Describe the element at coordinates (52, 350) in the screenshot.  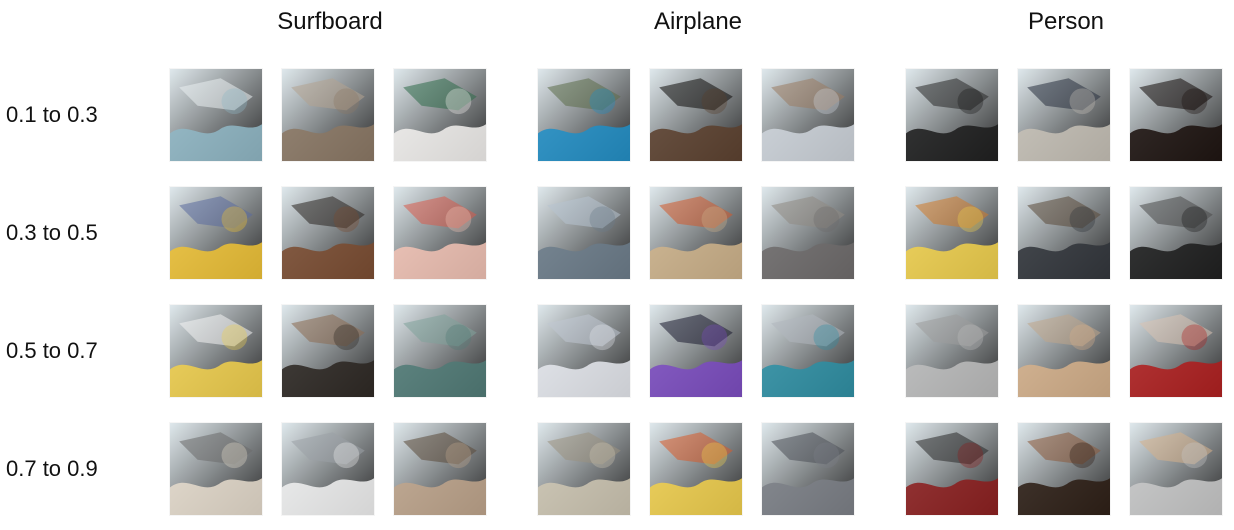
I see `row-label-0p5-0p7: 0.5 to 0.7` at that location.